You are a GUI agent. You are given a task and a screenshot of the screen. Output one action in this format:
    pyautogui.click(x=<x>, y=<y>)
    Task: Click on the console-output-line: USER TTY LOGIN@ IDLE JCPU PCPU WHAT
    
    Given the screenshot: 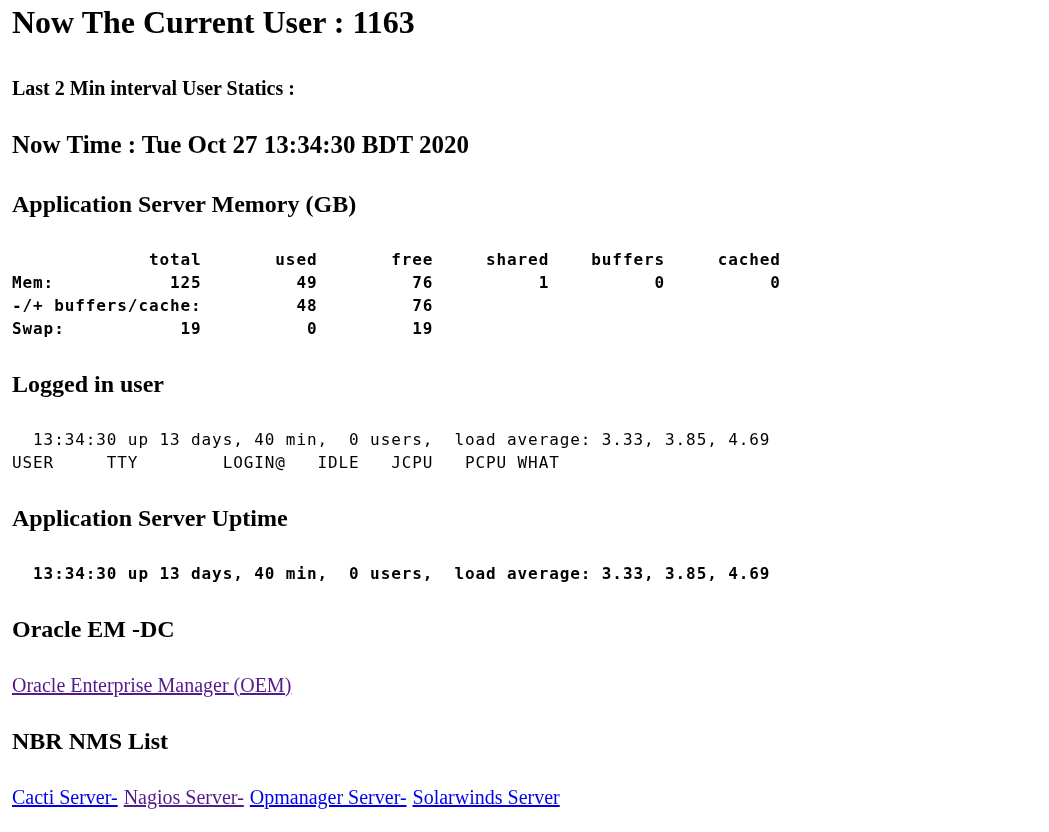 What is the action you would take?
    pyautogui.click(x=286, y=463)
    